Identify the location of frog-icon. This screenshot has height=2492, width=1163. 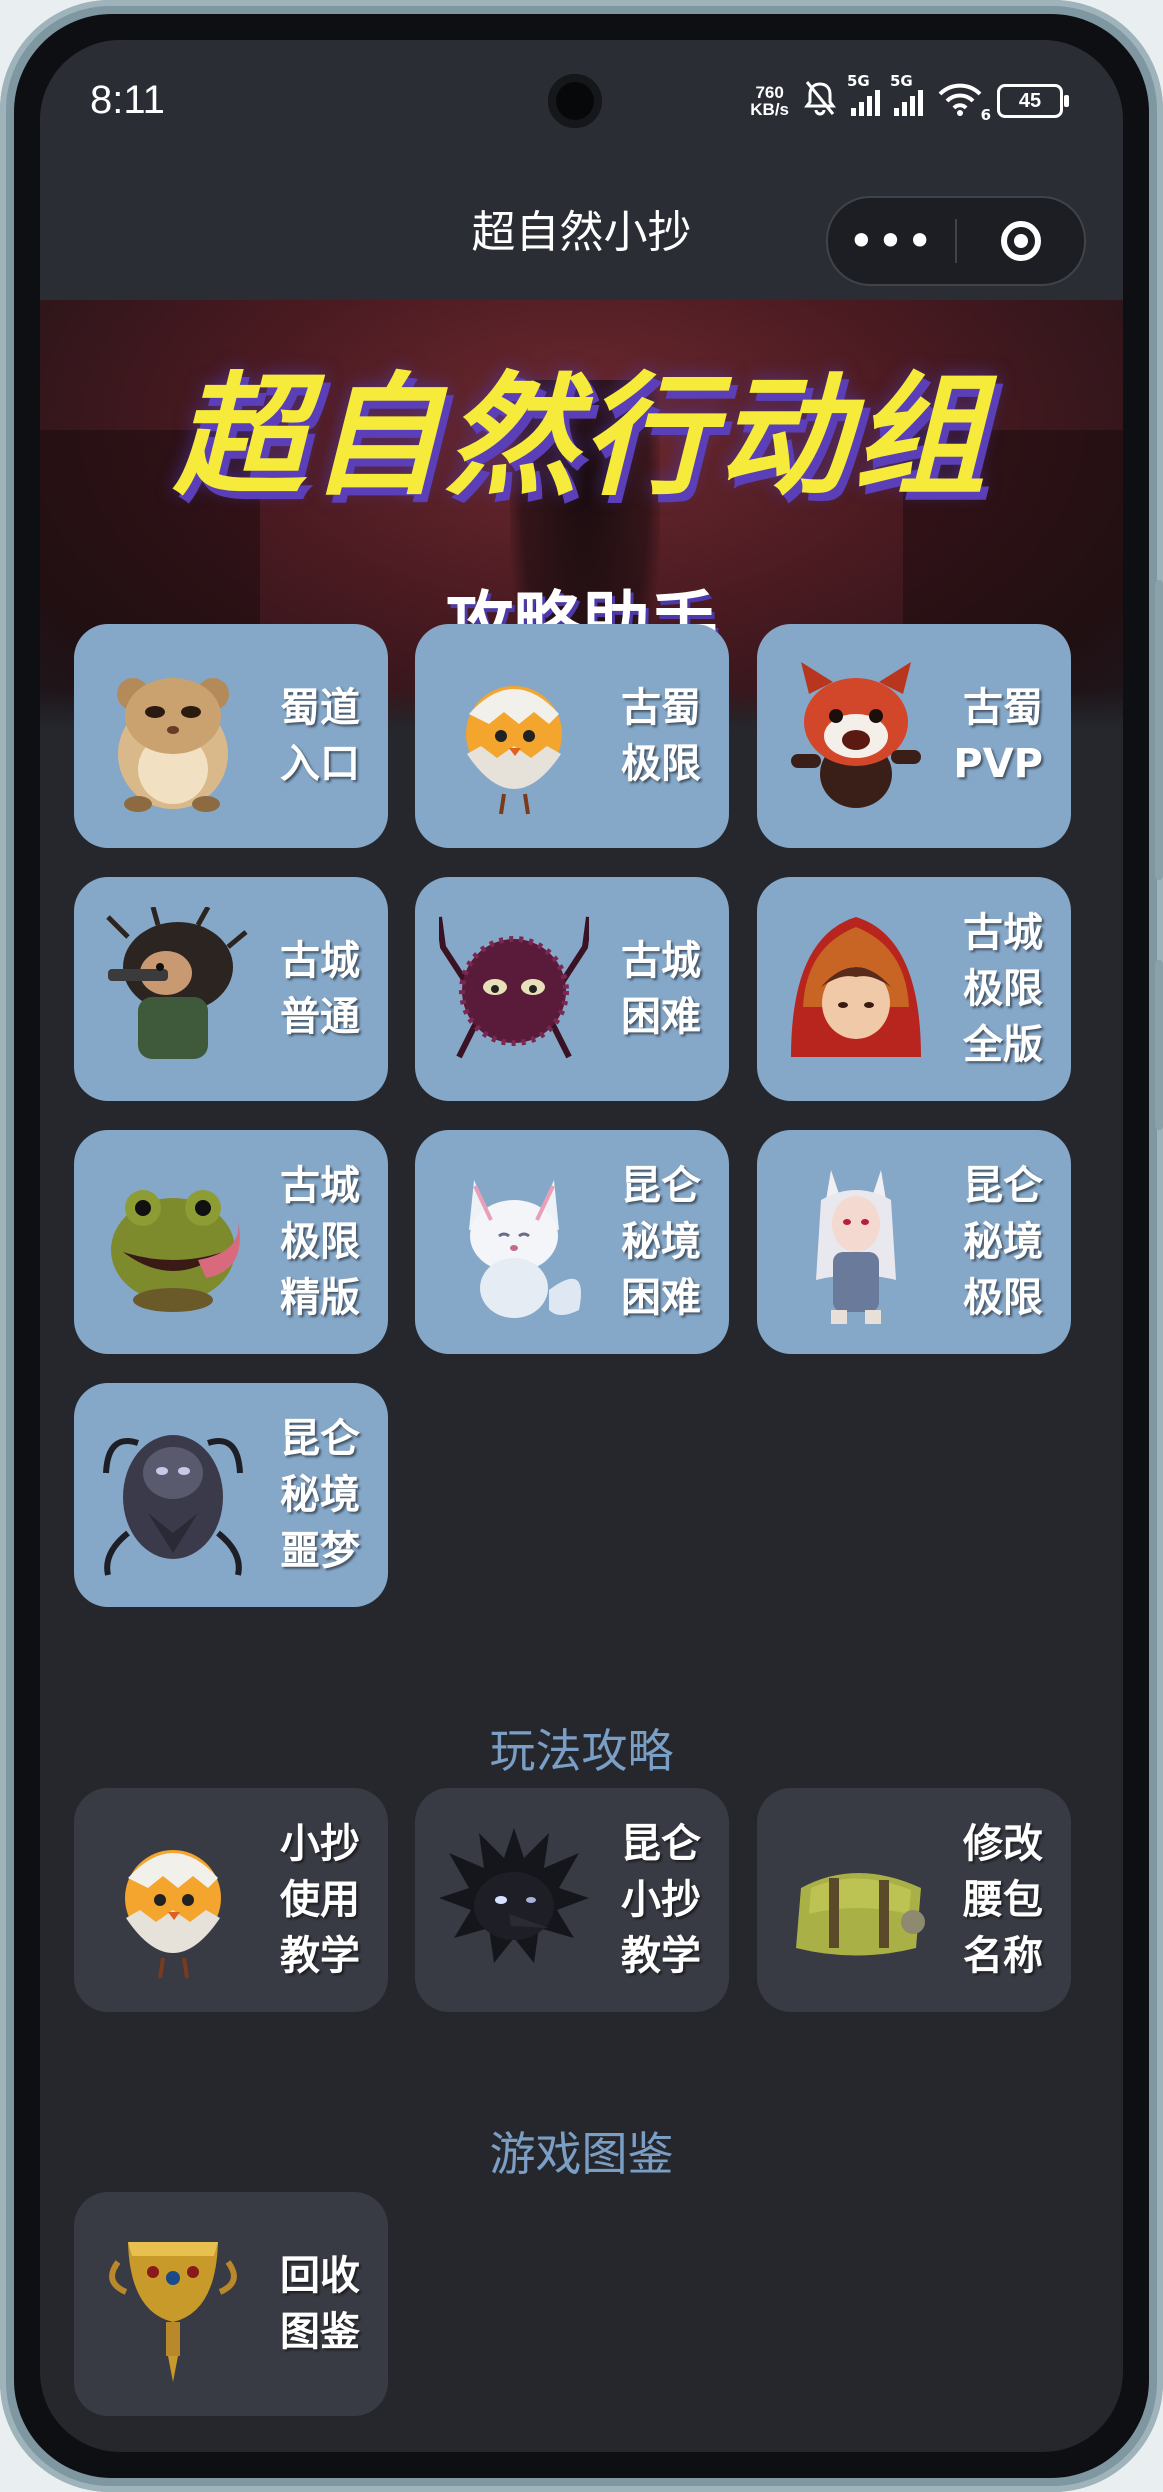
(175, 1251).